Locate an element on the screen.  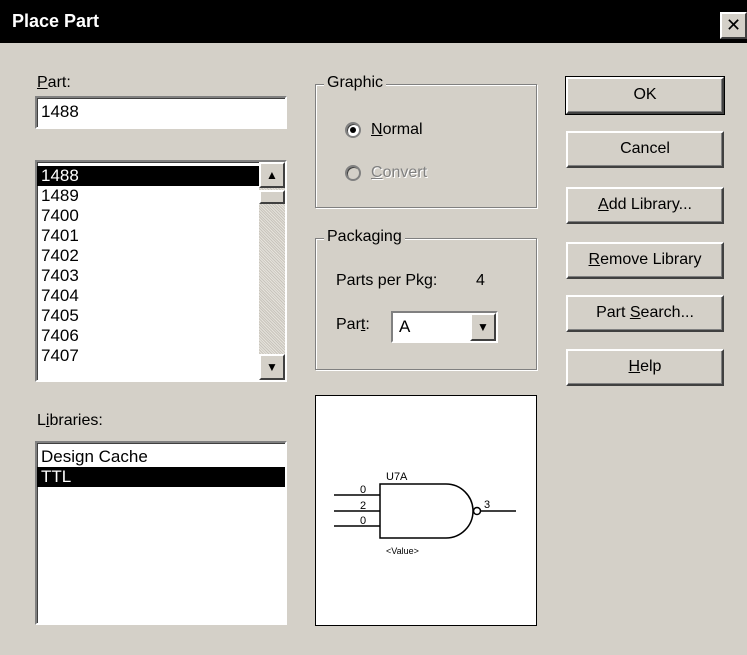
pin-label-in3: 0 is located at coordinates (363, 521).